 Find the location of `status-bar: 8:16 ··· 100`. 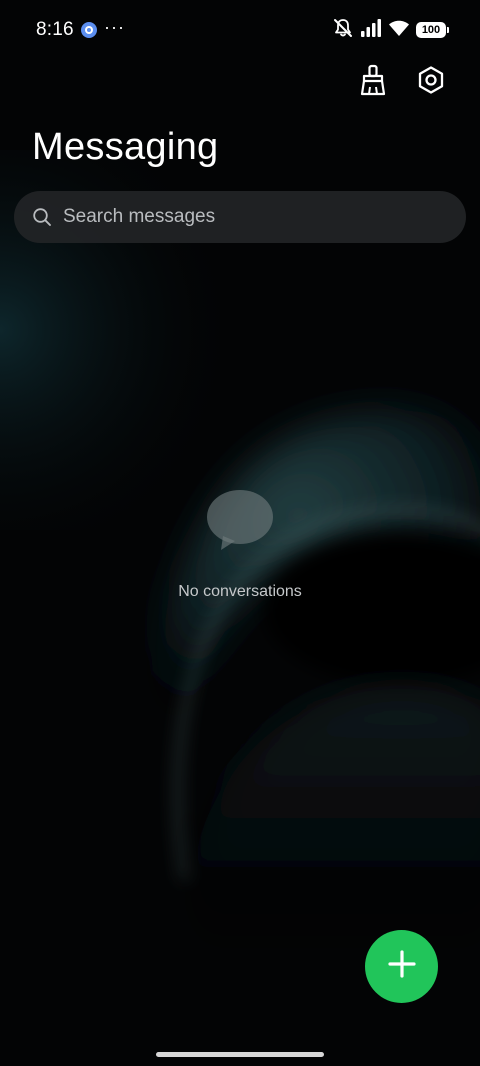

status-bar: 8:16 ··· 100 is located at coordinates (240, 30).